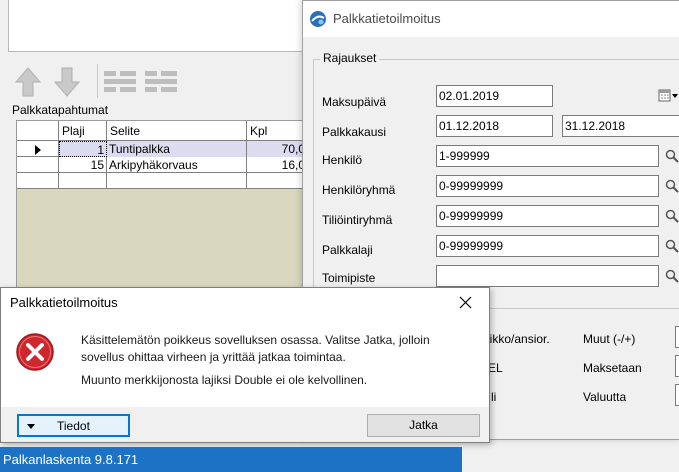  Describe the element at coordinates (494, 397) in the screenshot. I see `li-label: li` at that location.